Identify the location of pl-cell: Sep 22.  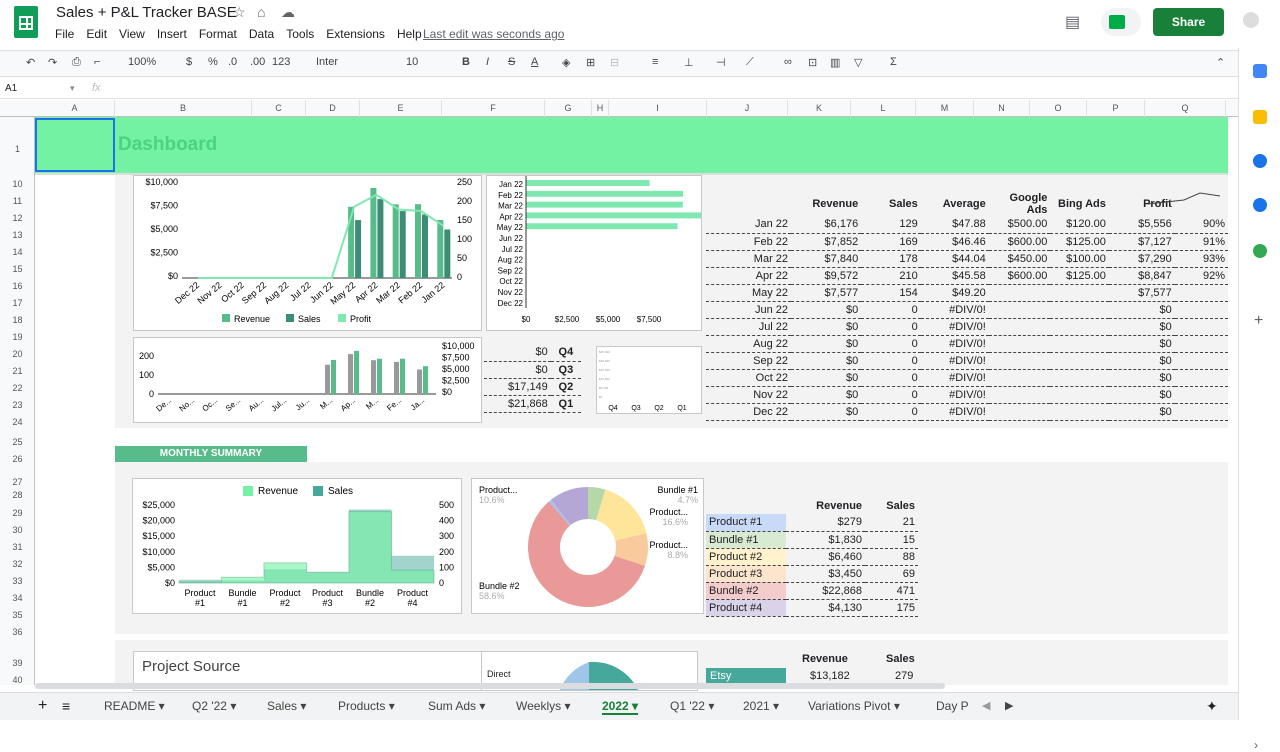
(749, 361).